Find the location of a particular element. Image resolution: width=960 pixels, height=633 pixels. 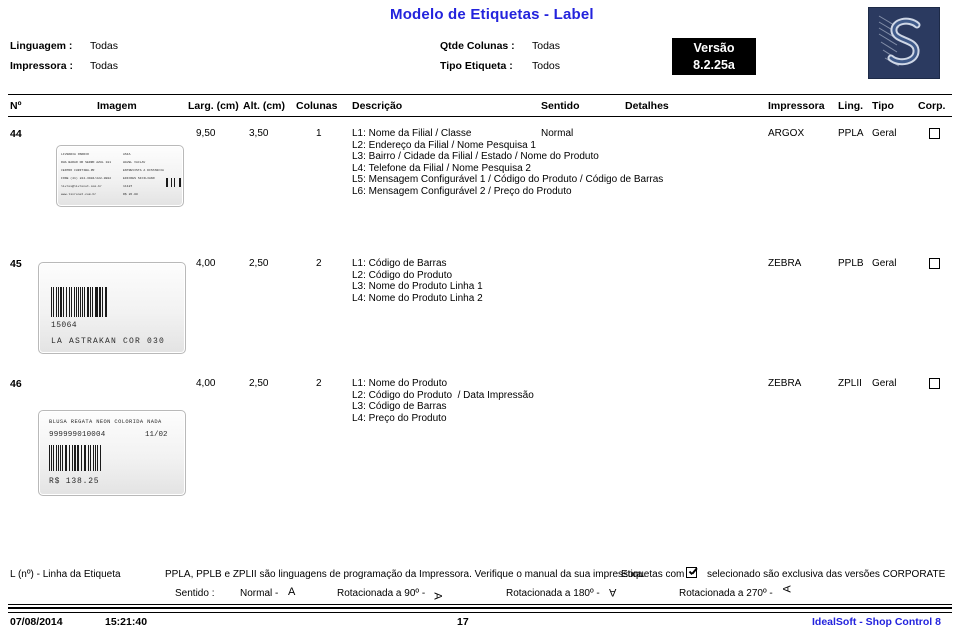

params-left-group: Linguagem : Todas Impressora : Todas is located at coordinates (64, 60).